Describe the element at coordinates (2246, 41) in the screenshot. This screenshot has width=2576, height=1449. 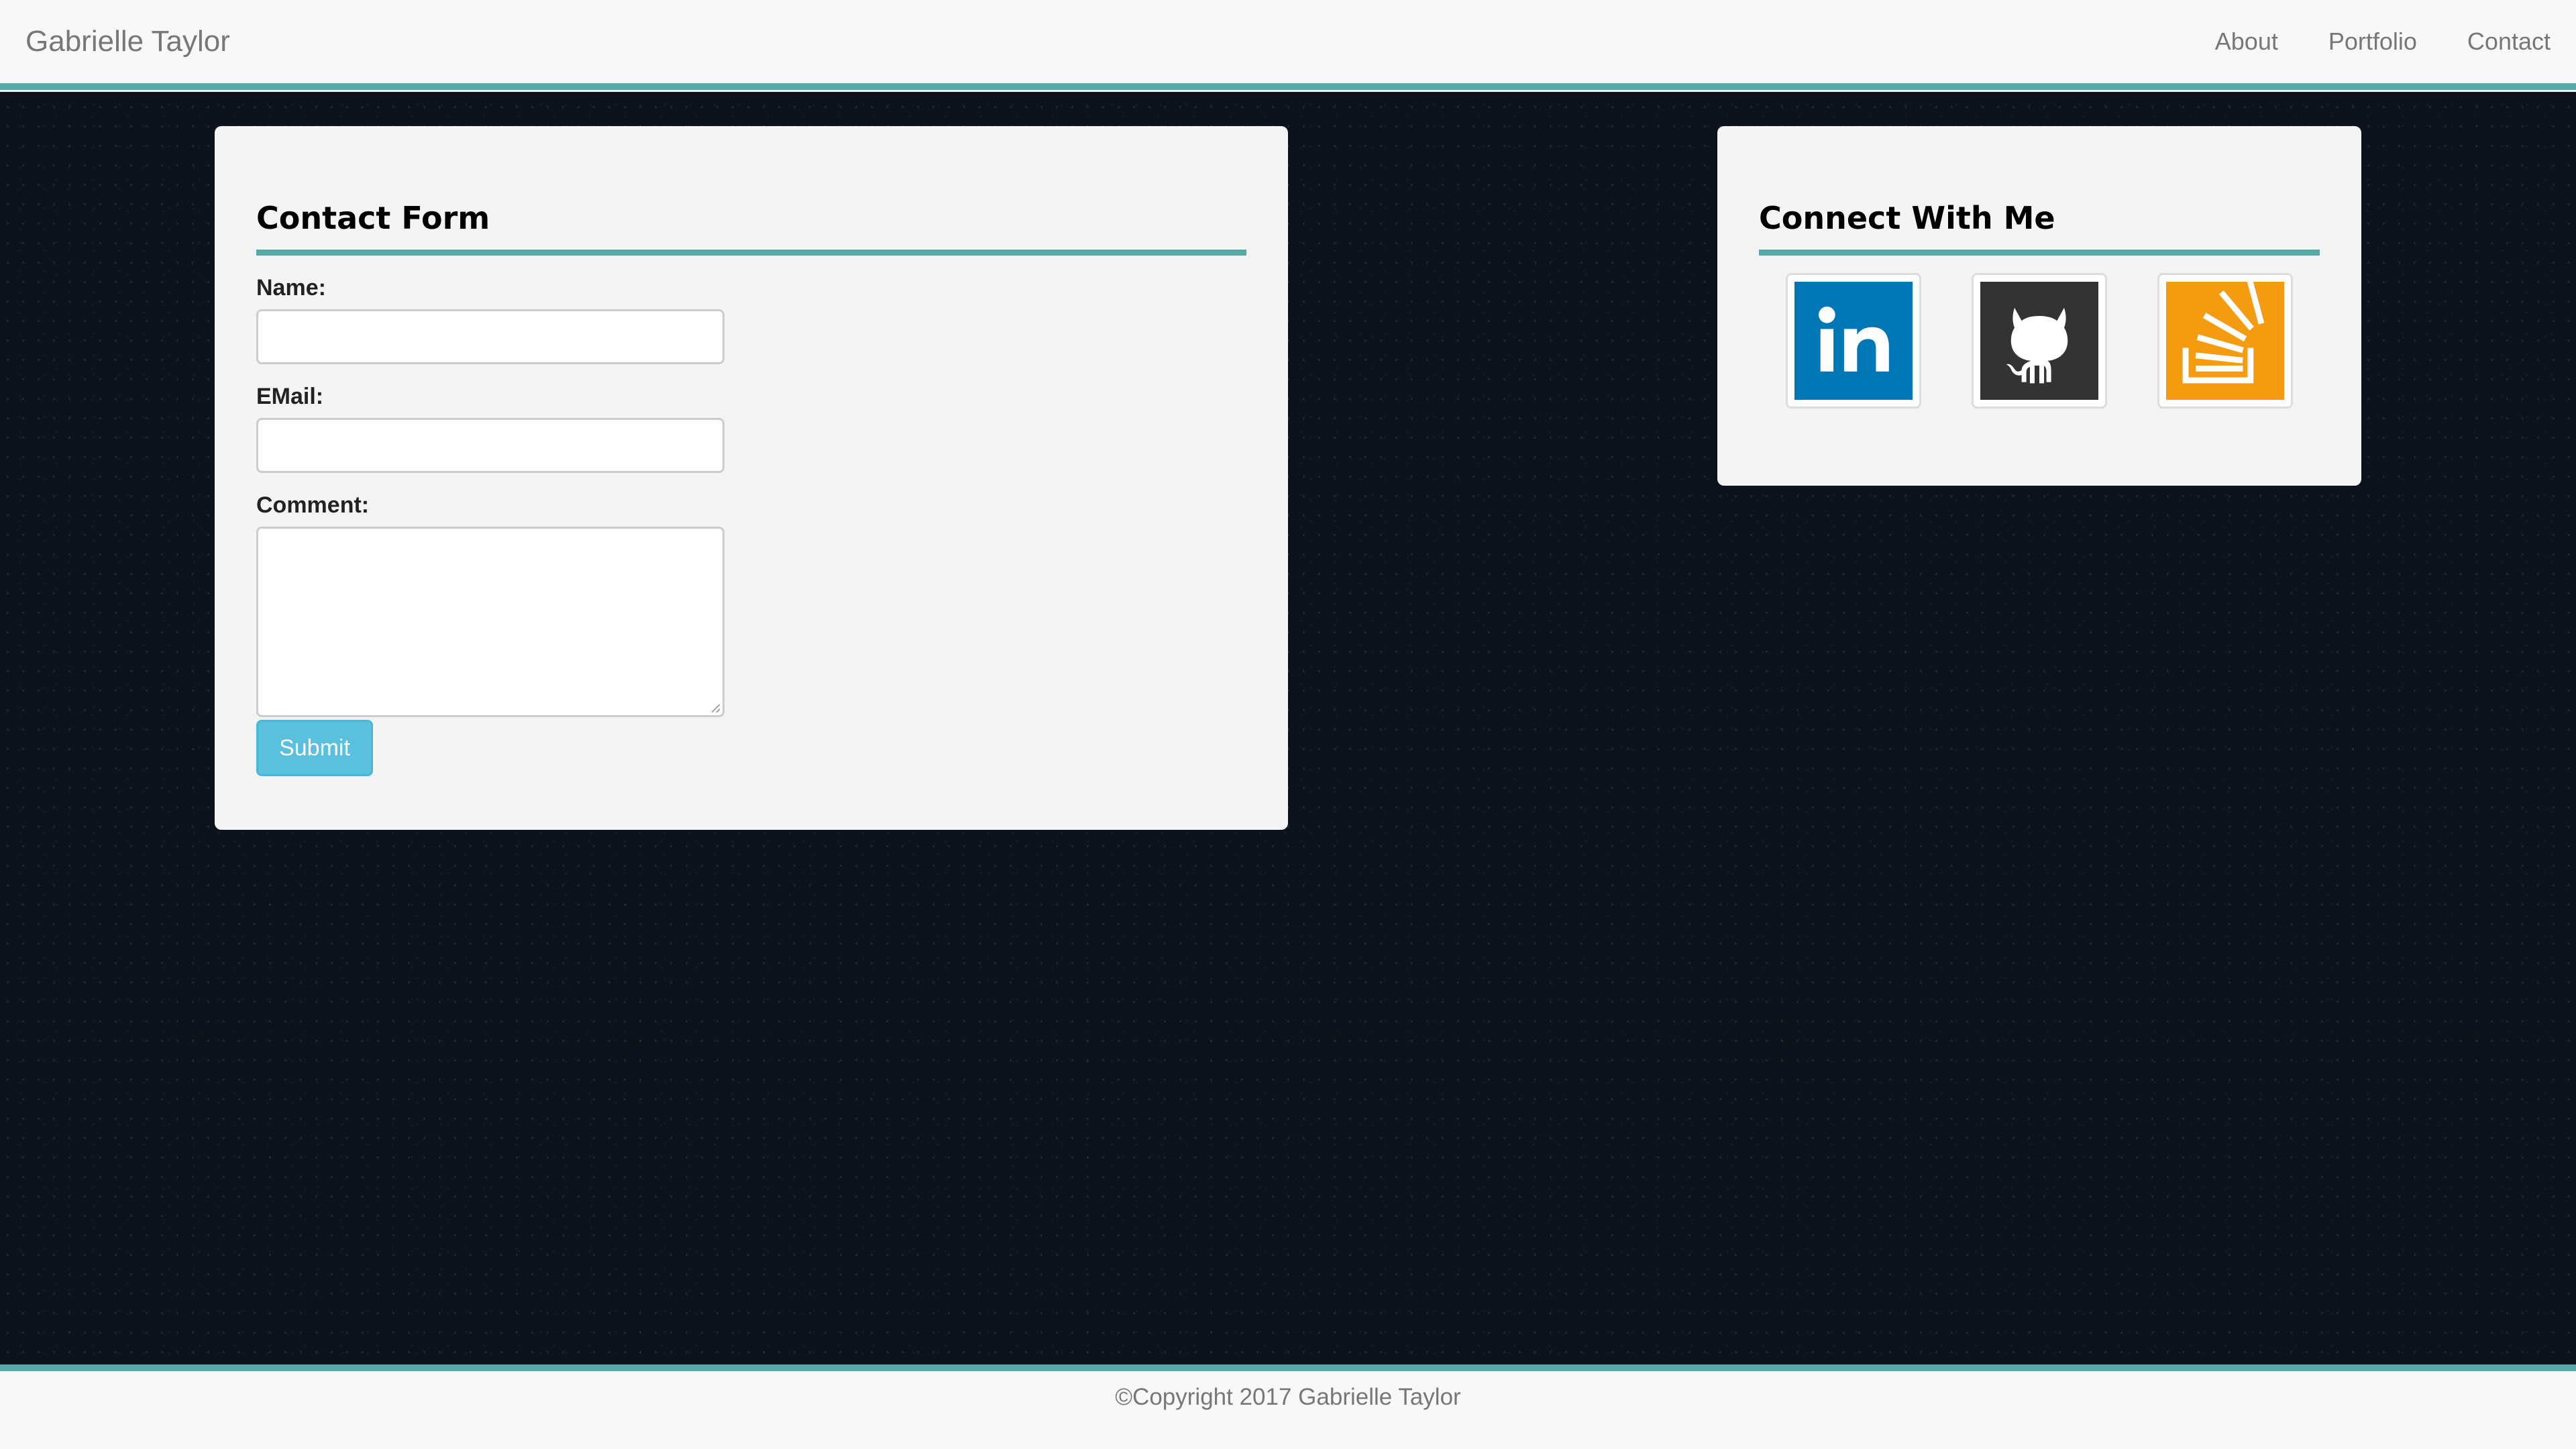
I see `nav-link-about: About` at that location.